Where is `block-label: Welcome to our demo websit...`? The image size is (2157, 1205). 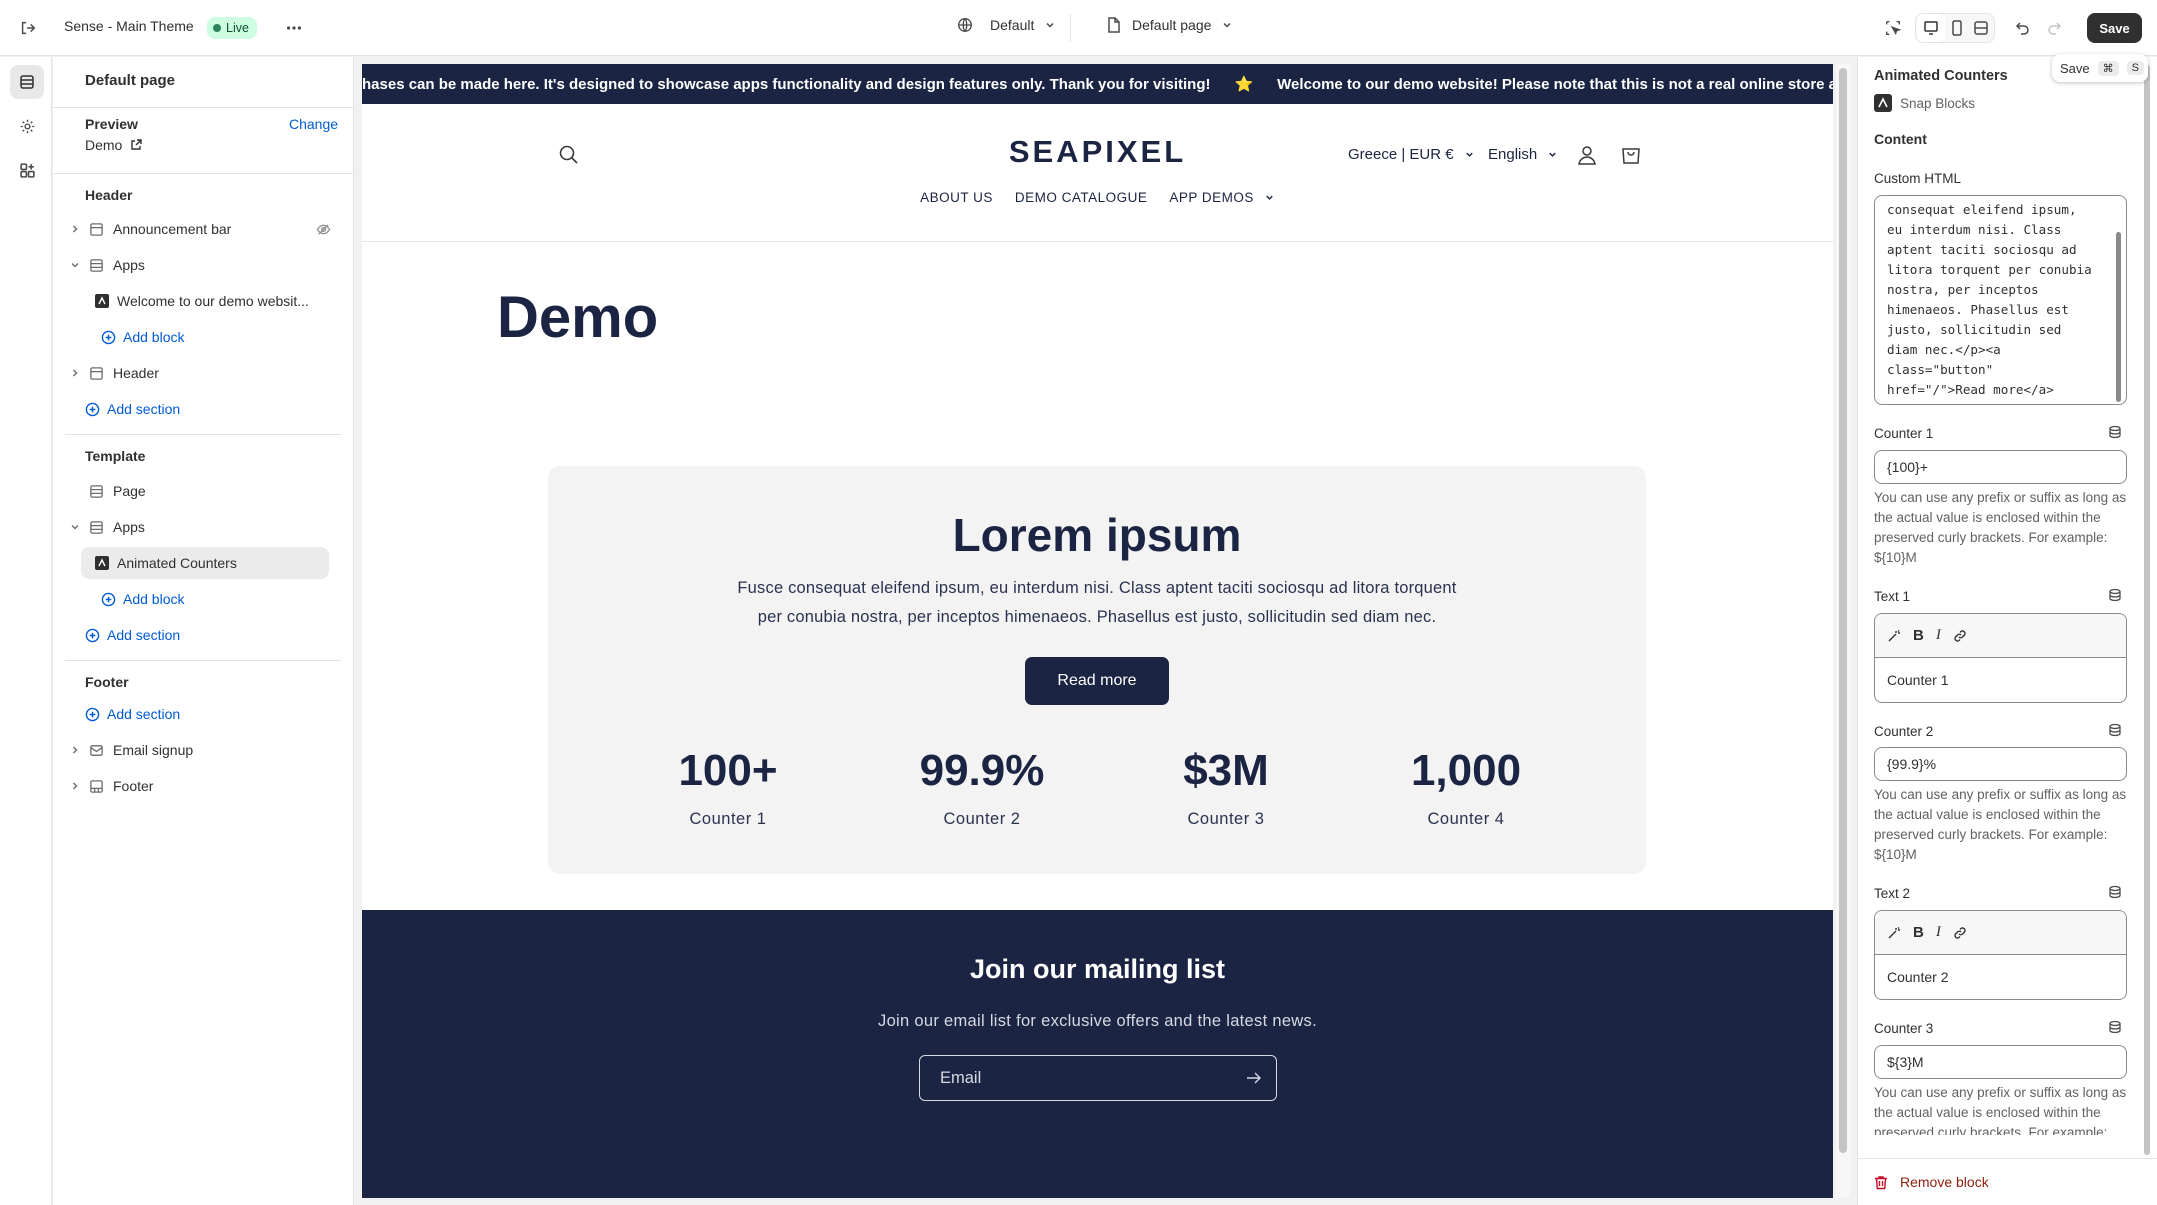 block-label: Welcome to our demo websit... is located at coordinates (213, 301).